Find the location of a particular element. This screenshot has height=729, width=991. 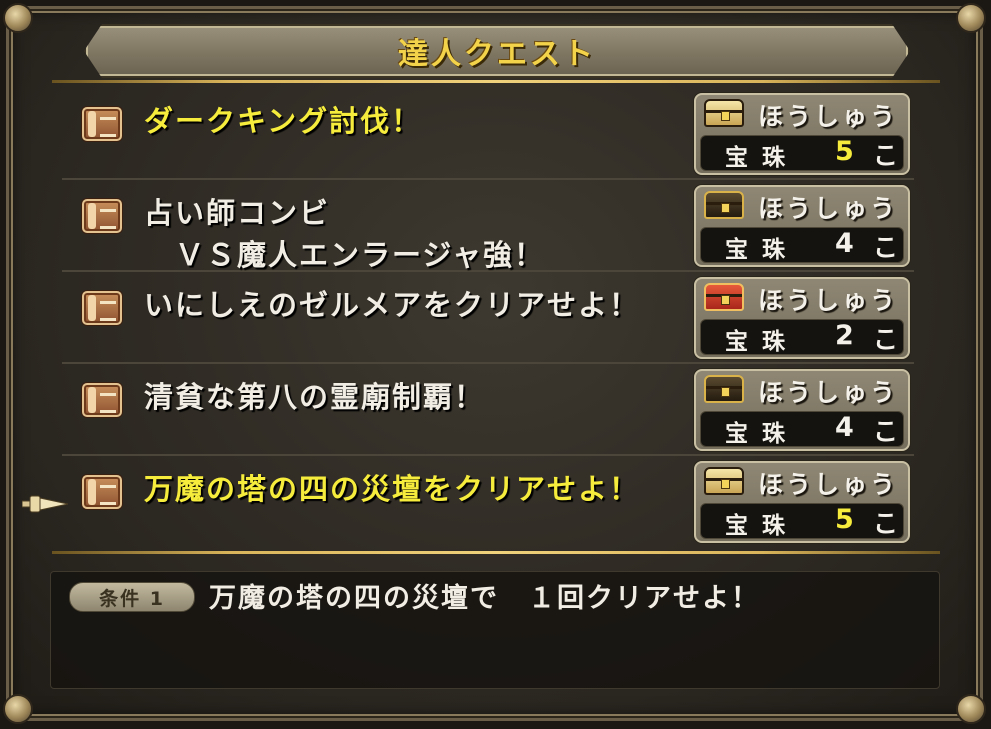

quest-row: 占い師コンビ ＶＳ魔人エンラージャ強！ ほうしゅう 宝珠 4 こ is located at coordinates (488, 226).